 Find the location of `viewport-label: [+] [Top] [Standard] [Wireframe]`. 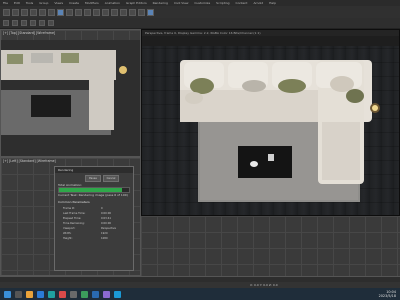

viewport-label: [+] [Top] [Standard] [Wireframe] is located at coordinates (29, 33).